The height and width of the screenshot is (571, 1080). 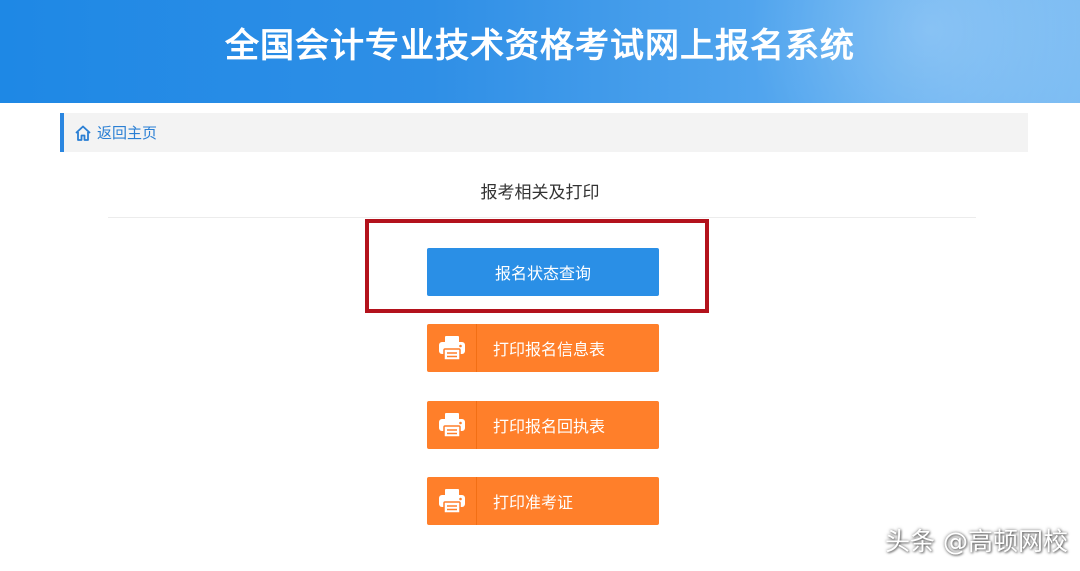 I want to click on section-title: 报考相关及打印, so click(x=540, y=193).